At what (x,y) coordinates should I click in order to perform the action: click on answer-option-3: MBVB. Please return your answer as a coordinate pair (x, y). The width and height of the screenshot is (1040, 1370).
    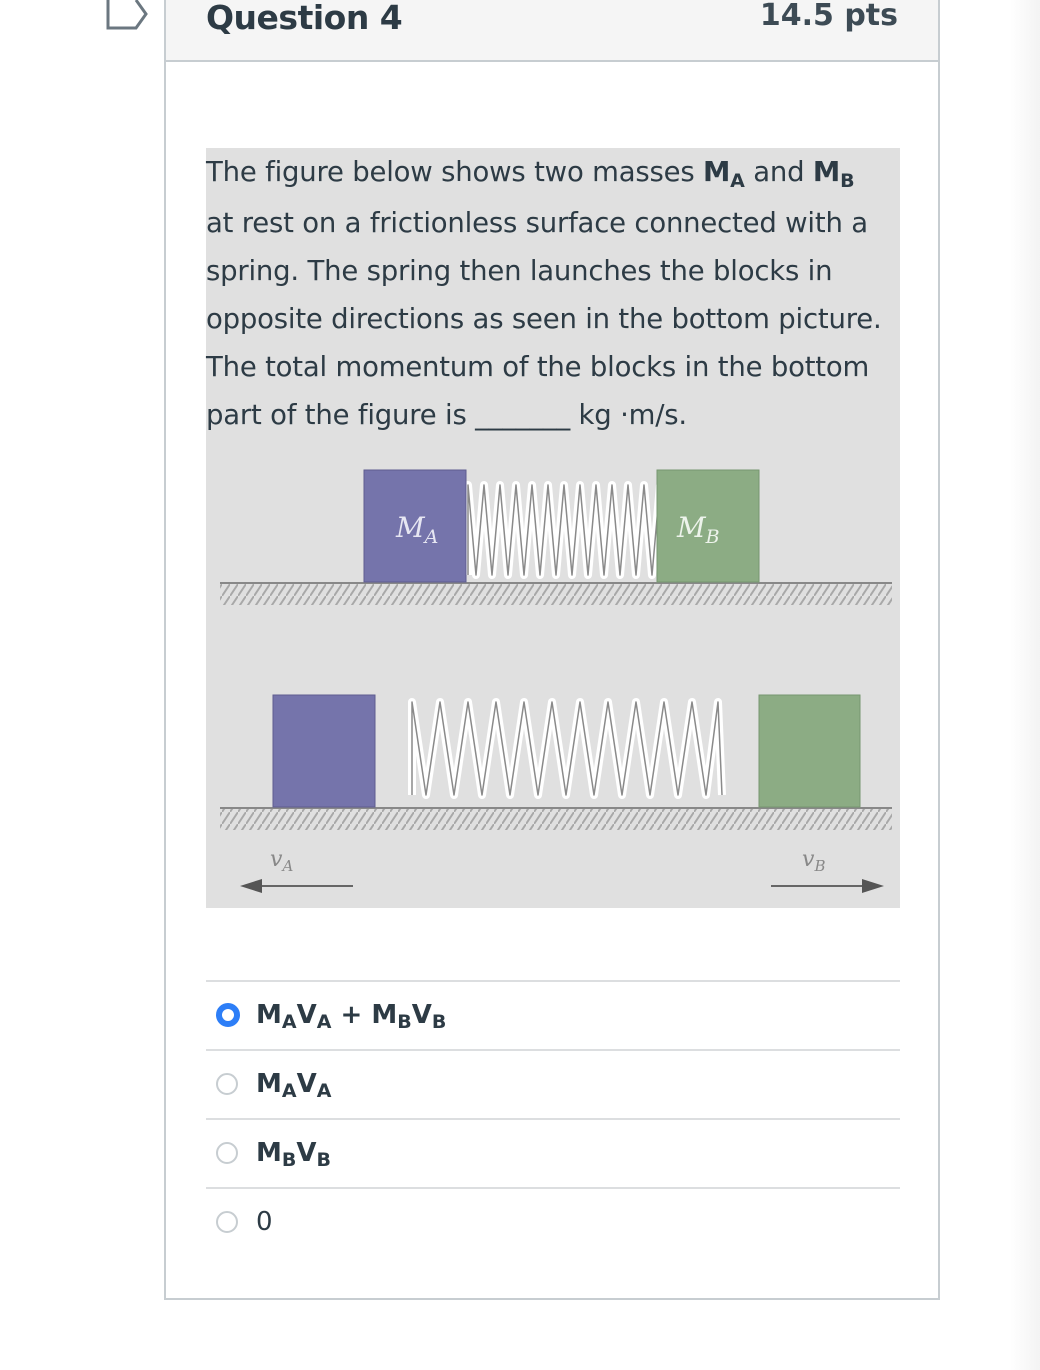
    Looking at the image, I should click on (553, 1152).